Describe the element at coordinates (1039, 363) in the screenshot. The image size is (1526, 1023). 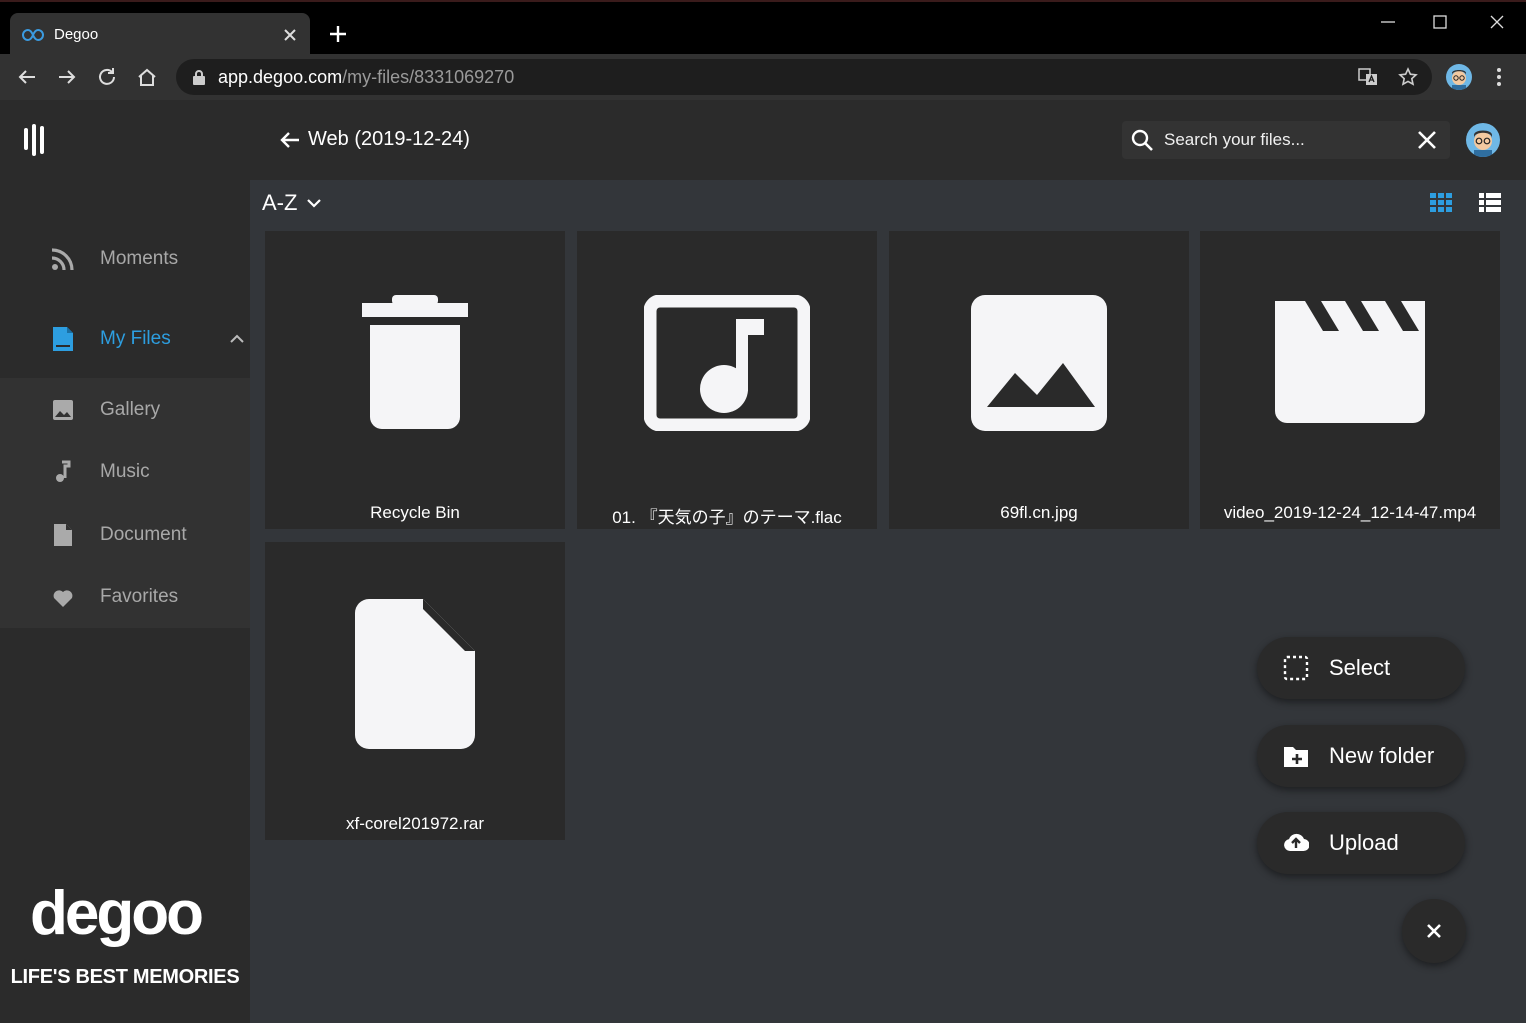
I see `image-file-icon` at that location.